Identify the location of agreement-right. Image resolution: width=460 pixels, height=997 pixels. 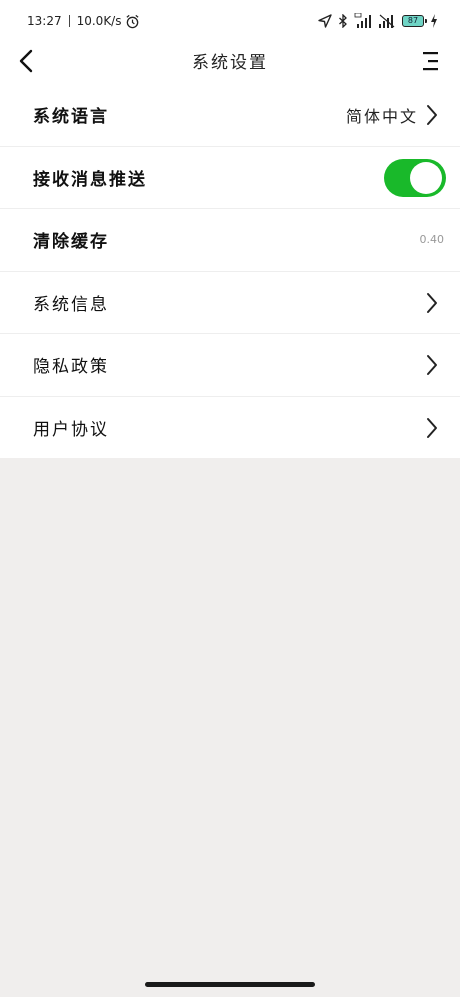
(432, 428).